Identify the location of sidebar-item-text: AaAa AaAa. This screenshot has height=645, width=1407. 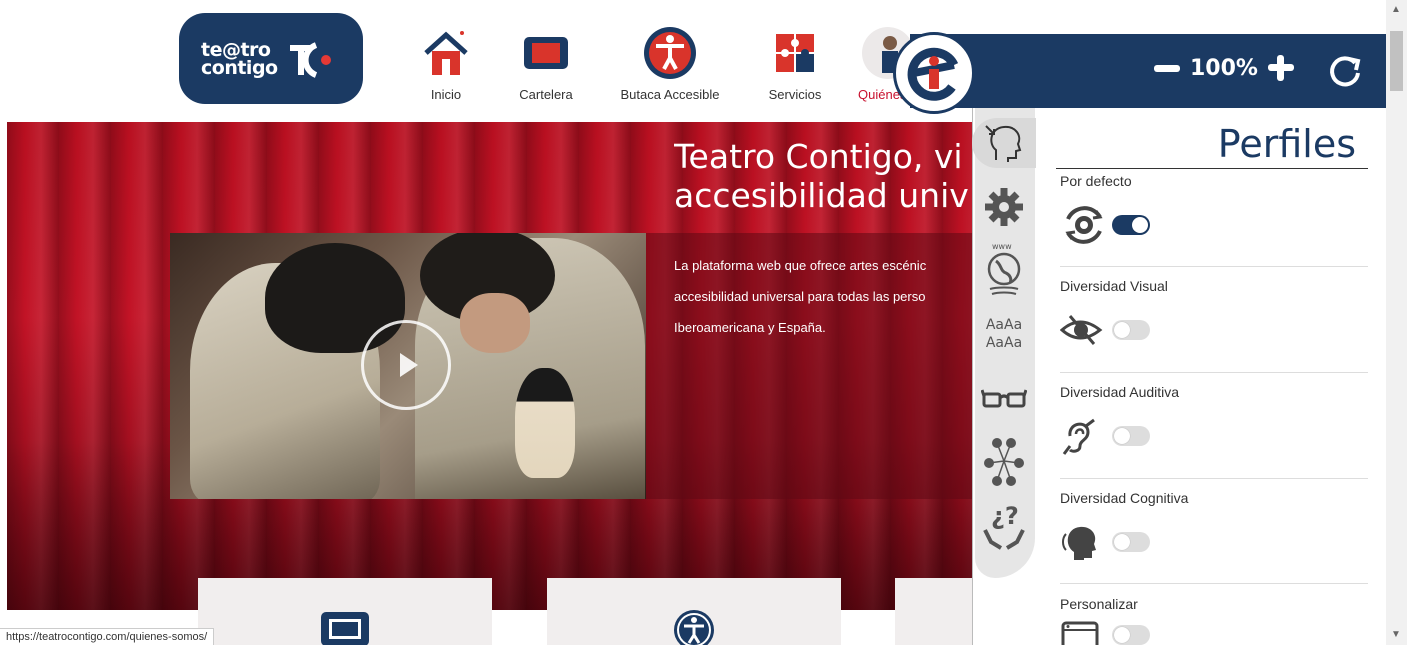
(1004, 334).